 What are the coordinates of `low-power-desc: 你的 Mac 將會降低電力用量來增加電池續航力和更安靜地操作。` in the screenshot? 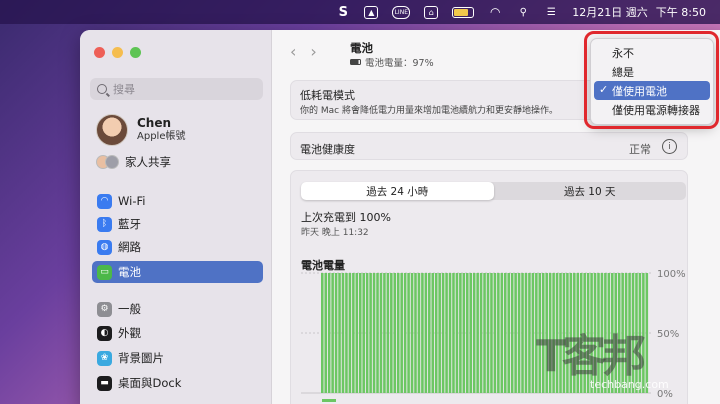 It's located at (429, 111).